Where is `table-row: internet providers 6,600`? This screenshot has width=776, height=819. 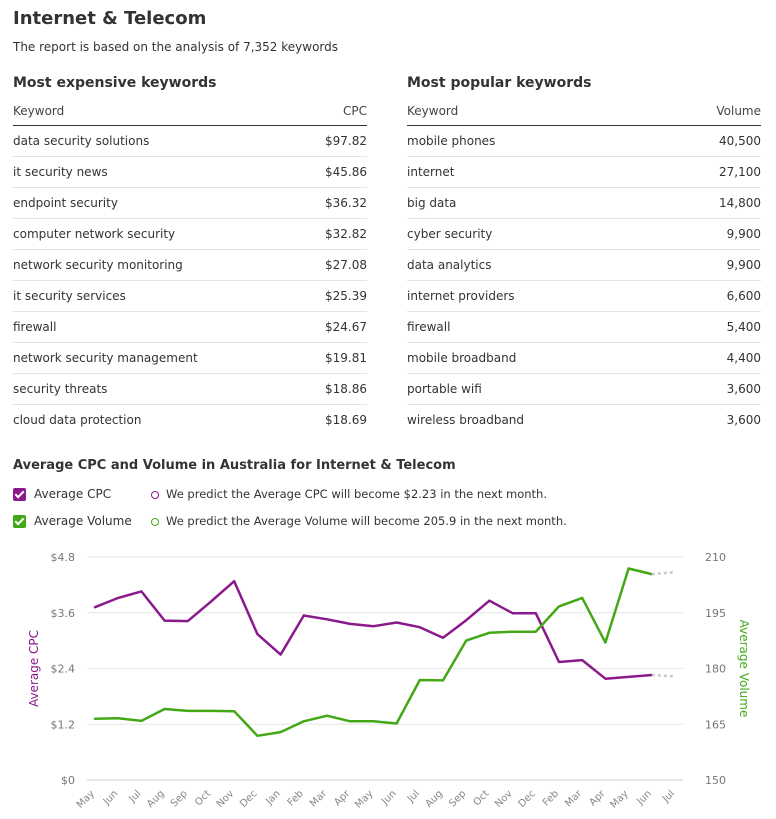
table-row: internet providers 6,600 is located at coordinates (584, 296).